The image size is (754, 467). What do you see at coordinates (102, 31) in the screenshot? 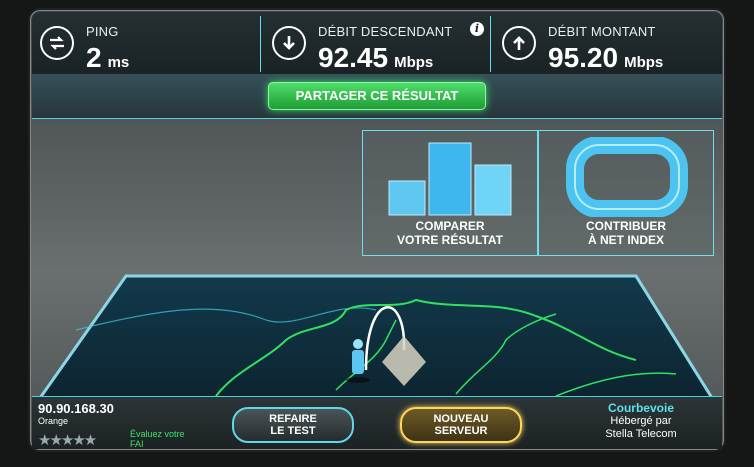
I see `ping-label: PING` at bounding box center [102, 31].